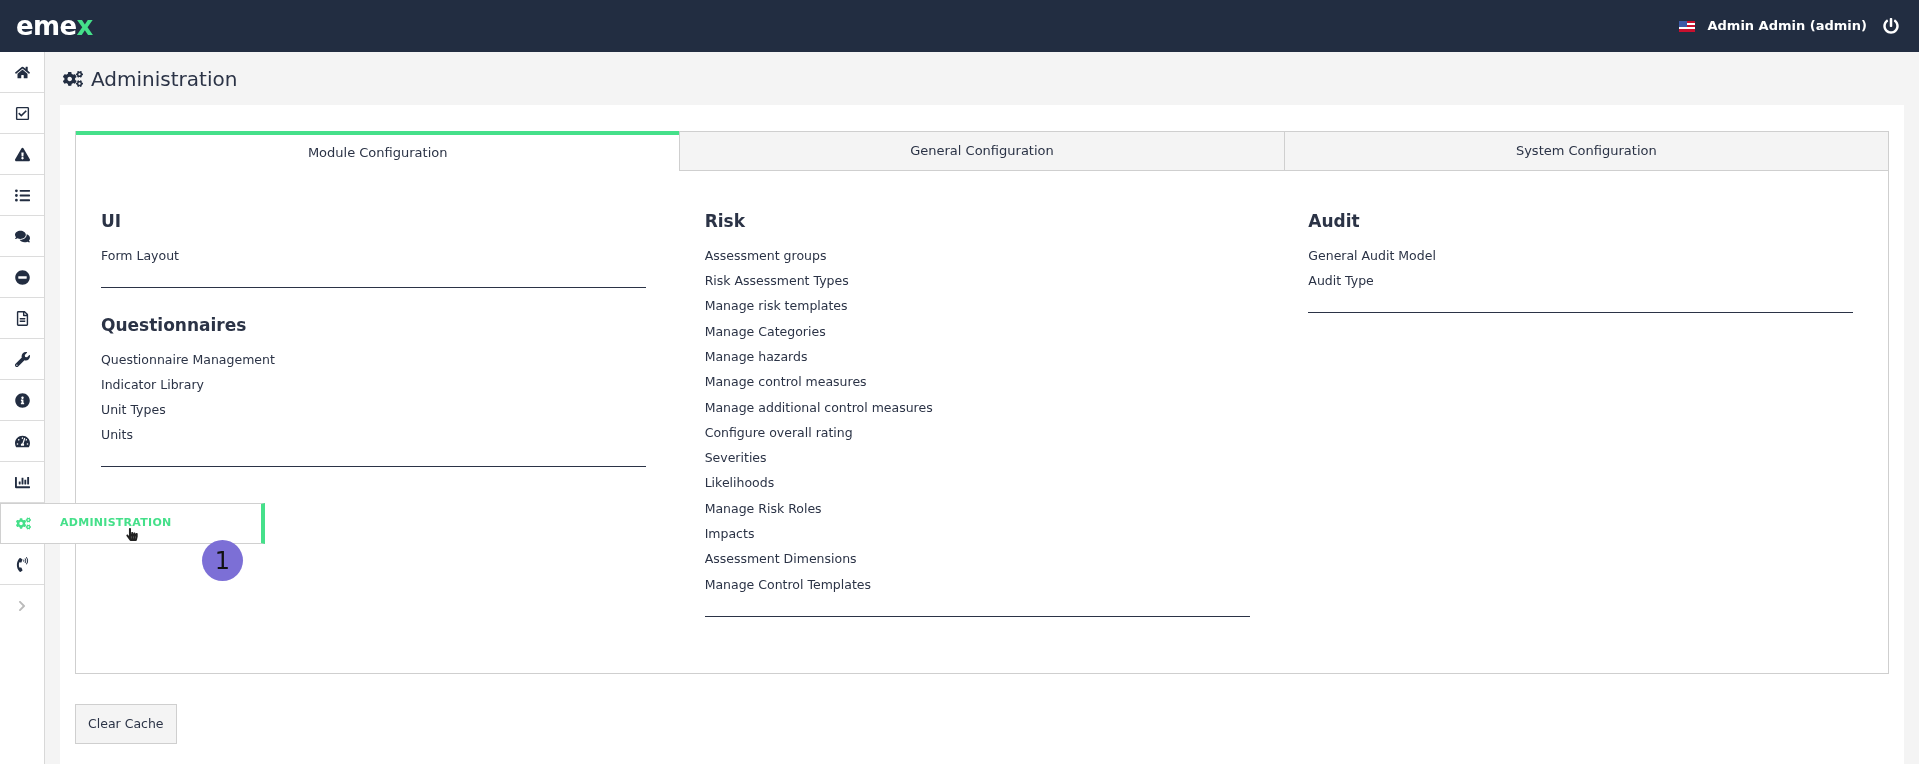  Describe the element at coordinates (765, 256) in the screenshot. I see `config-link: Assessment groups` at that location.